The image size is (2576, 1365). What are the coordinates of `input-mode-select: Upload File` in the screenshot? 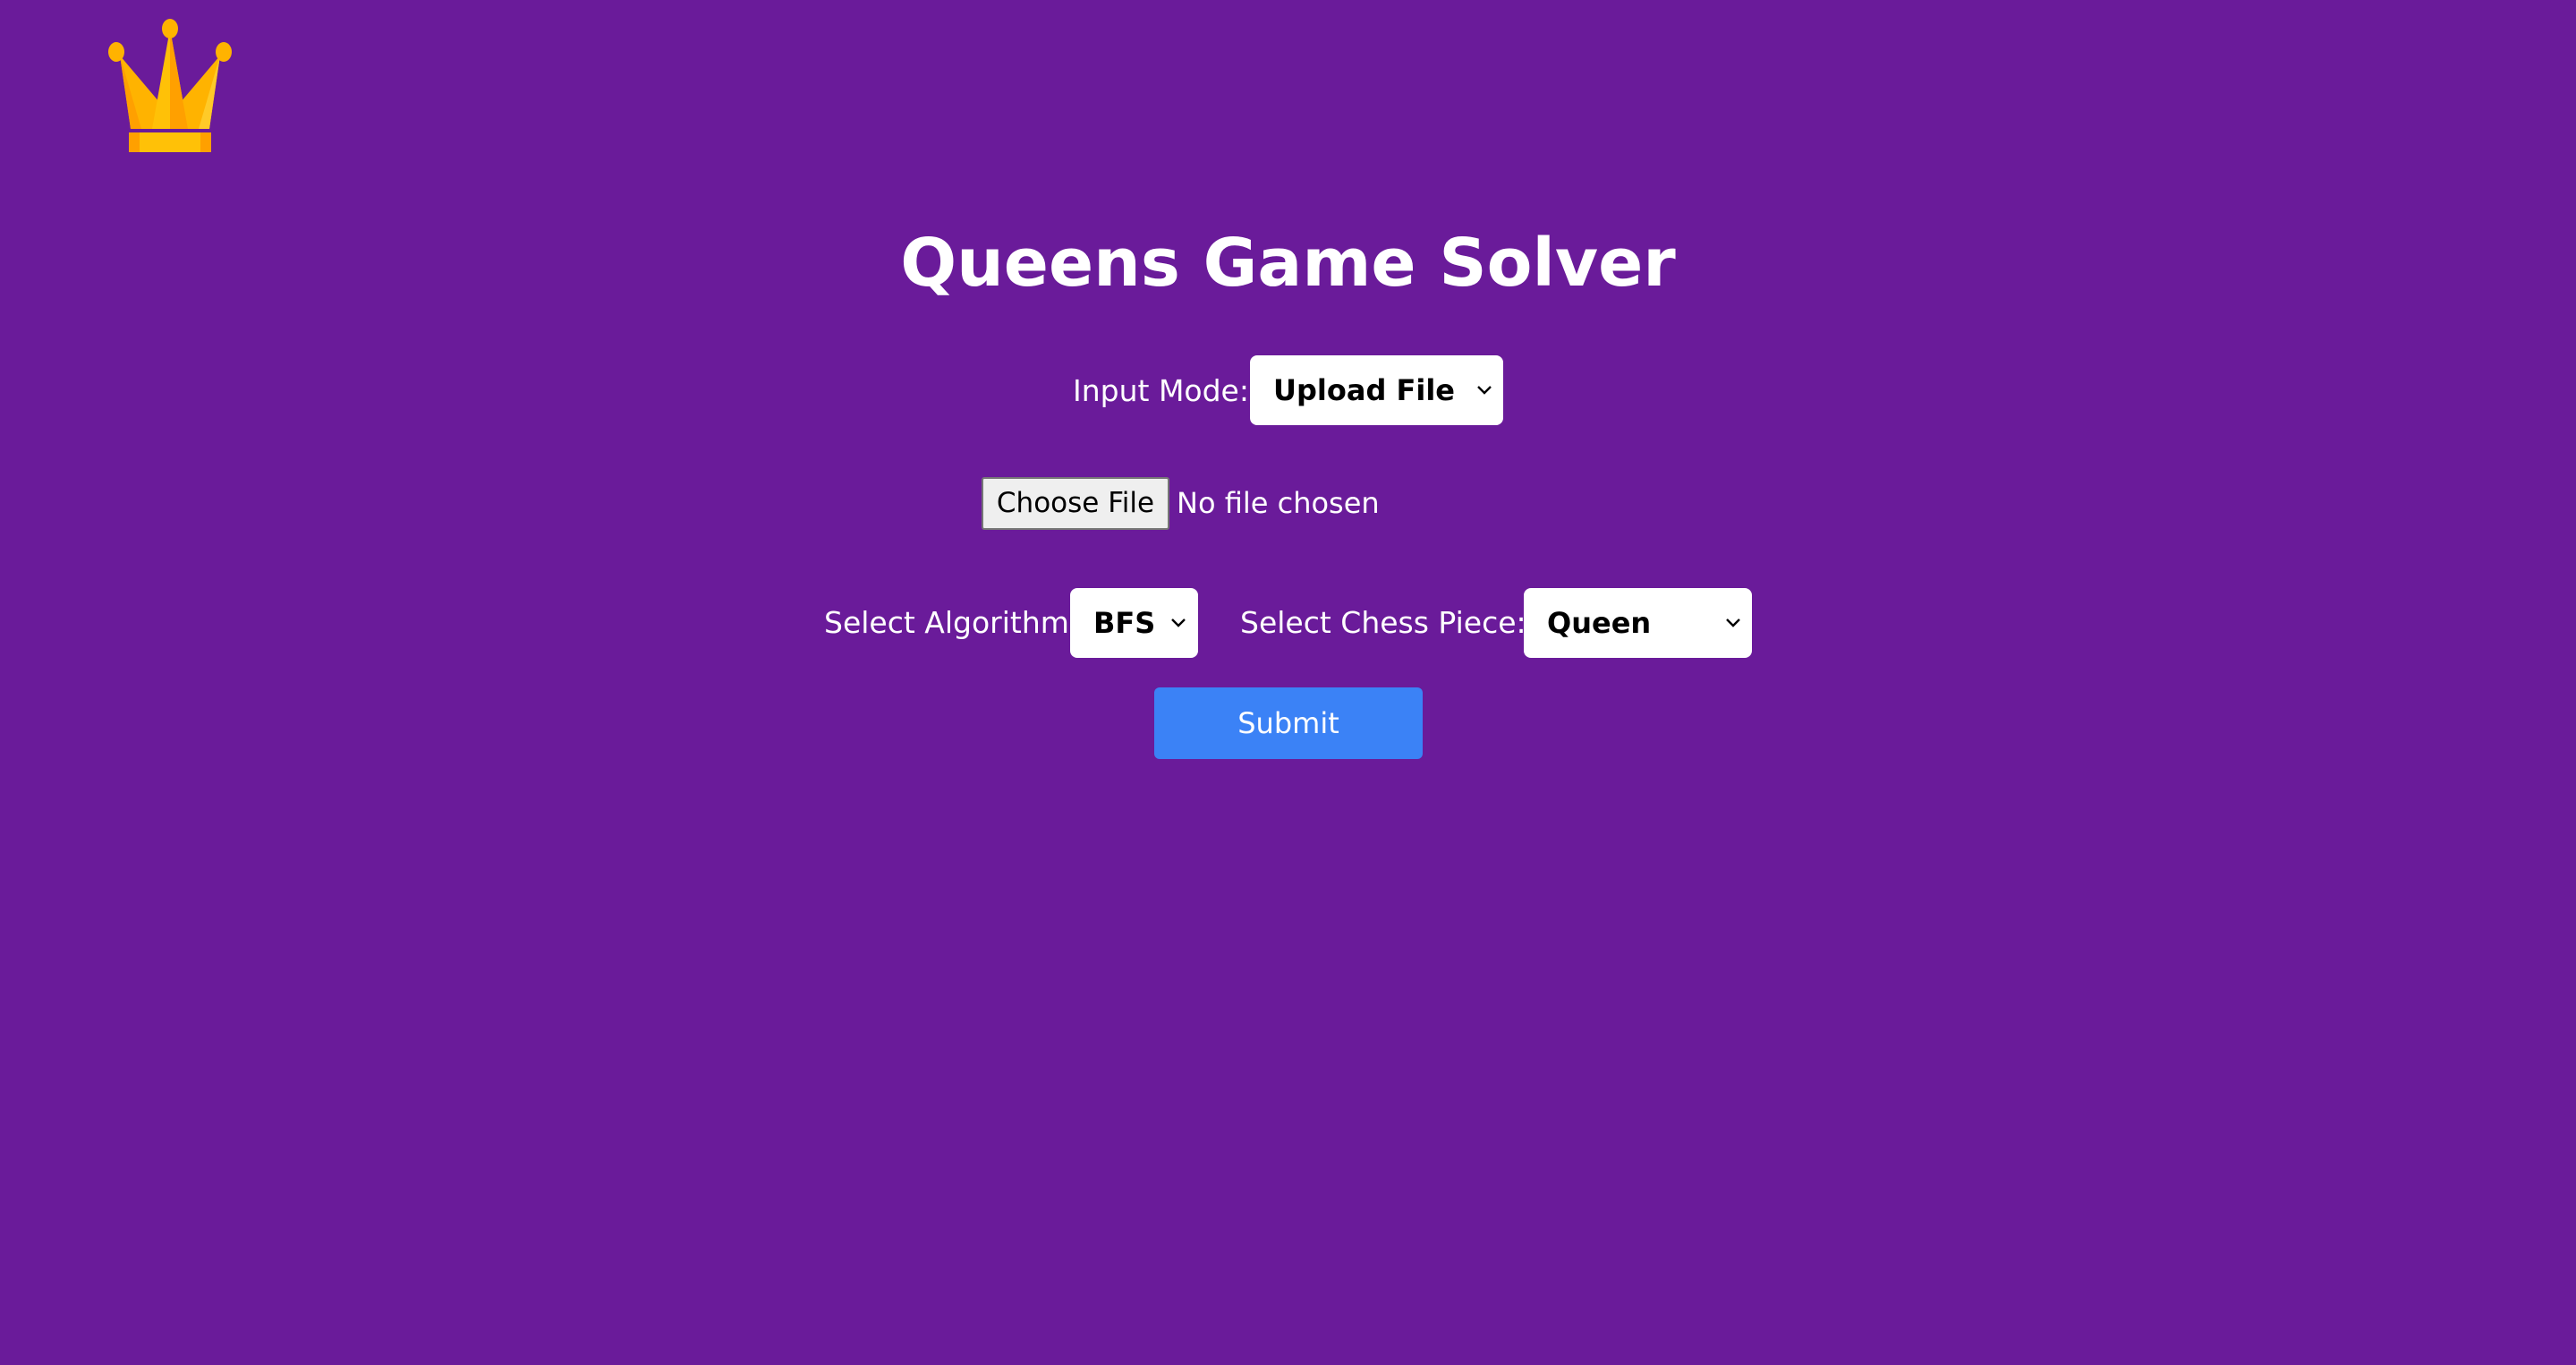 It's located at (1376, 390).